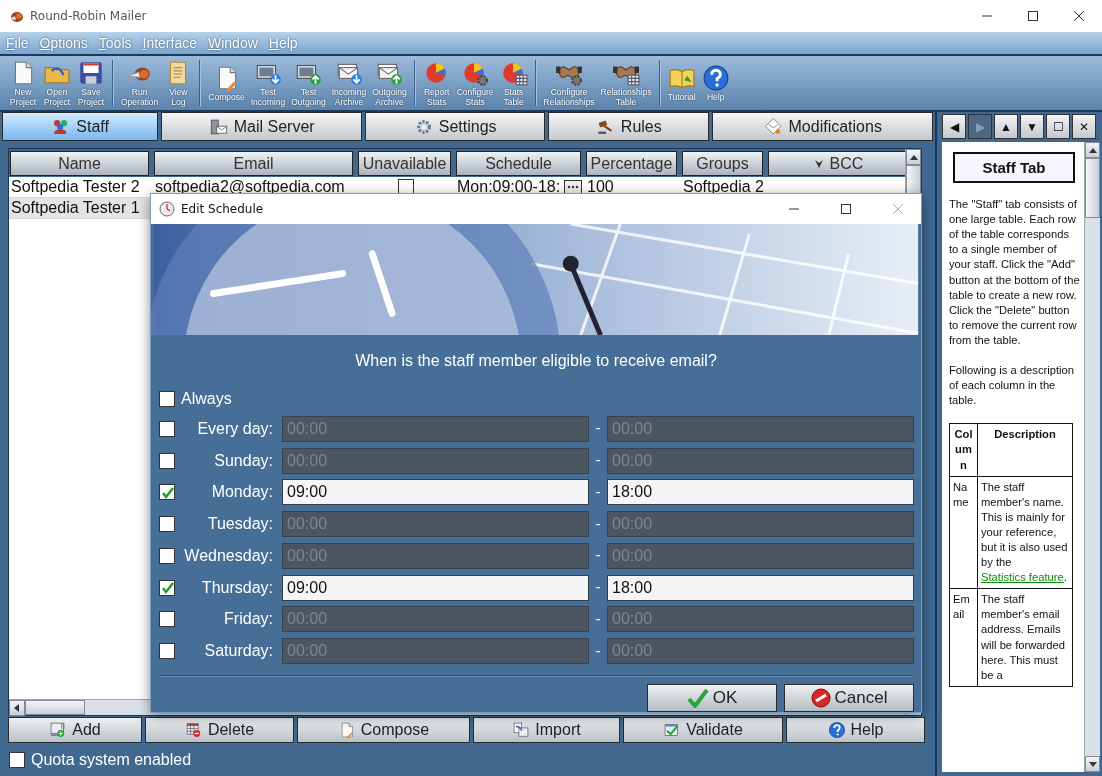  I want to click on toolbar-button: Save Project, so click(91, 83).